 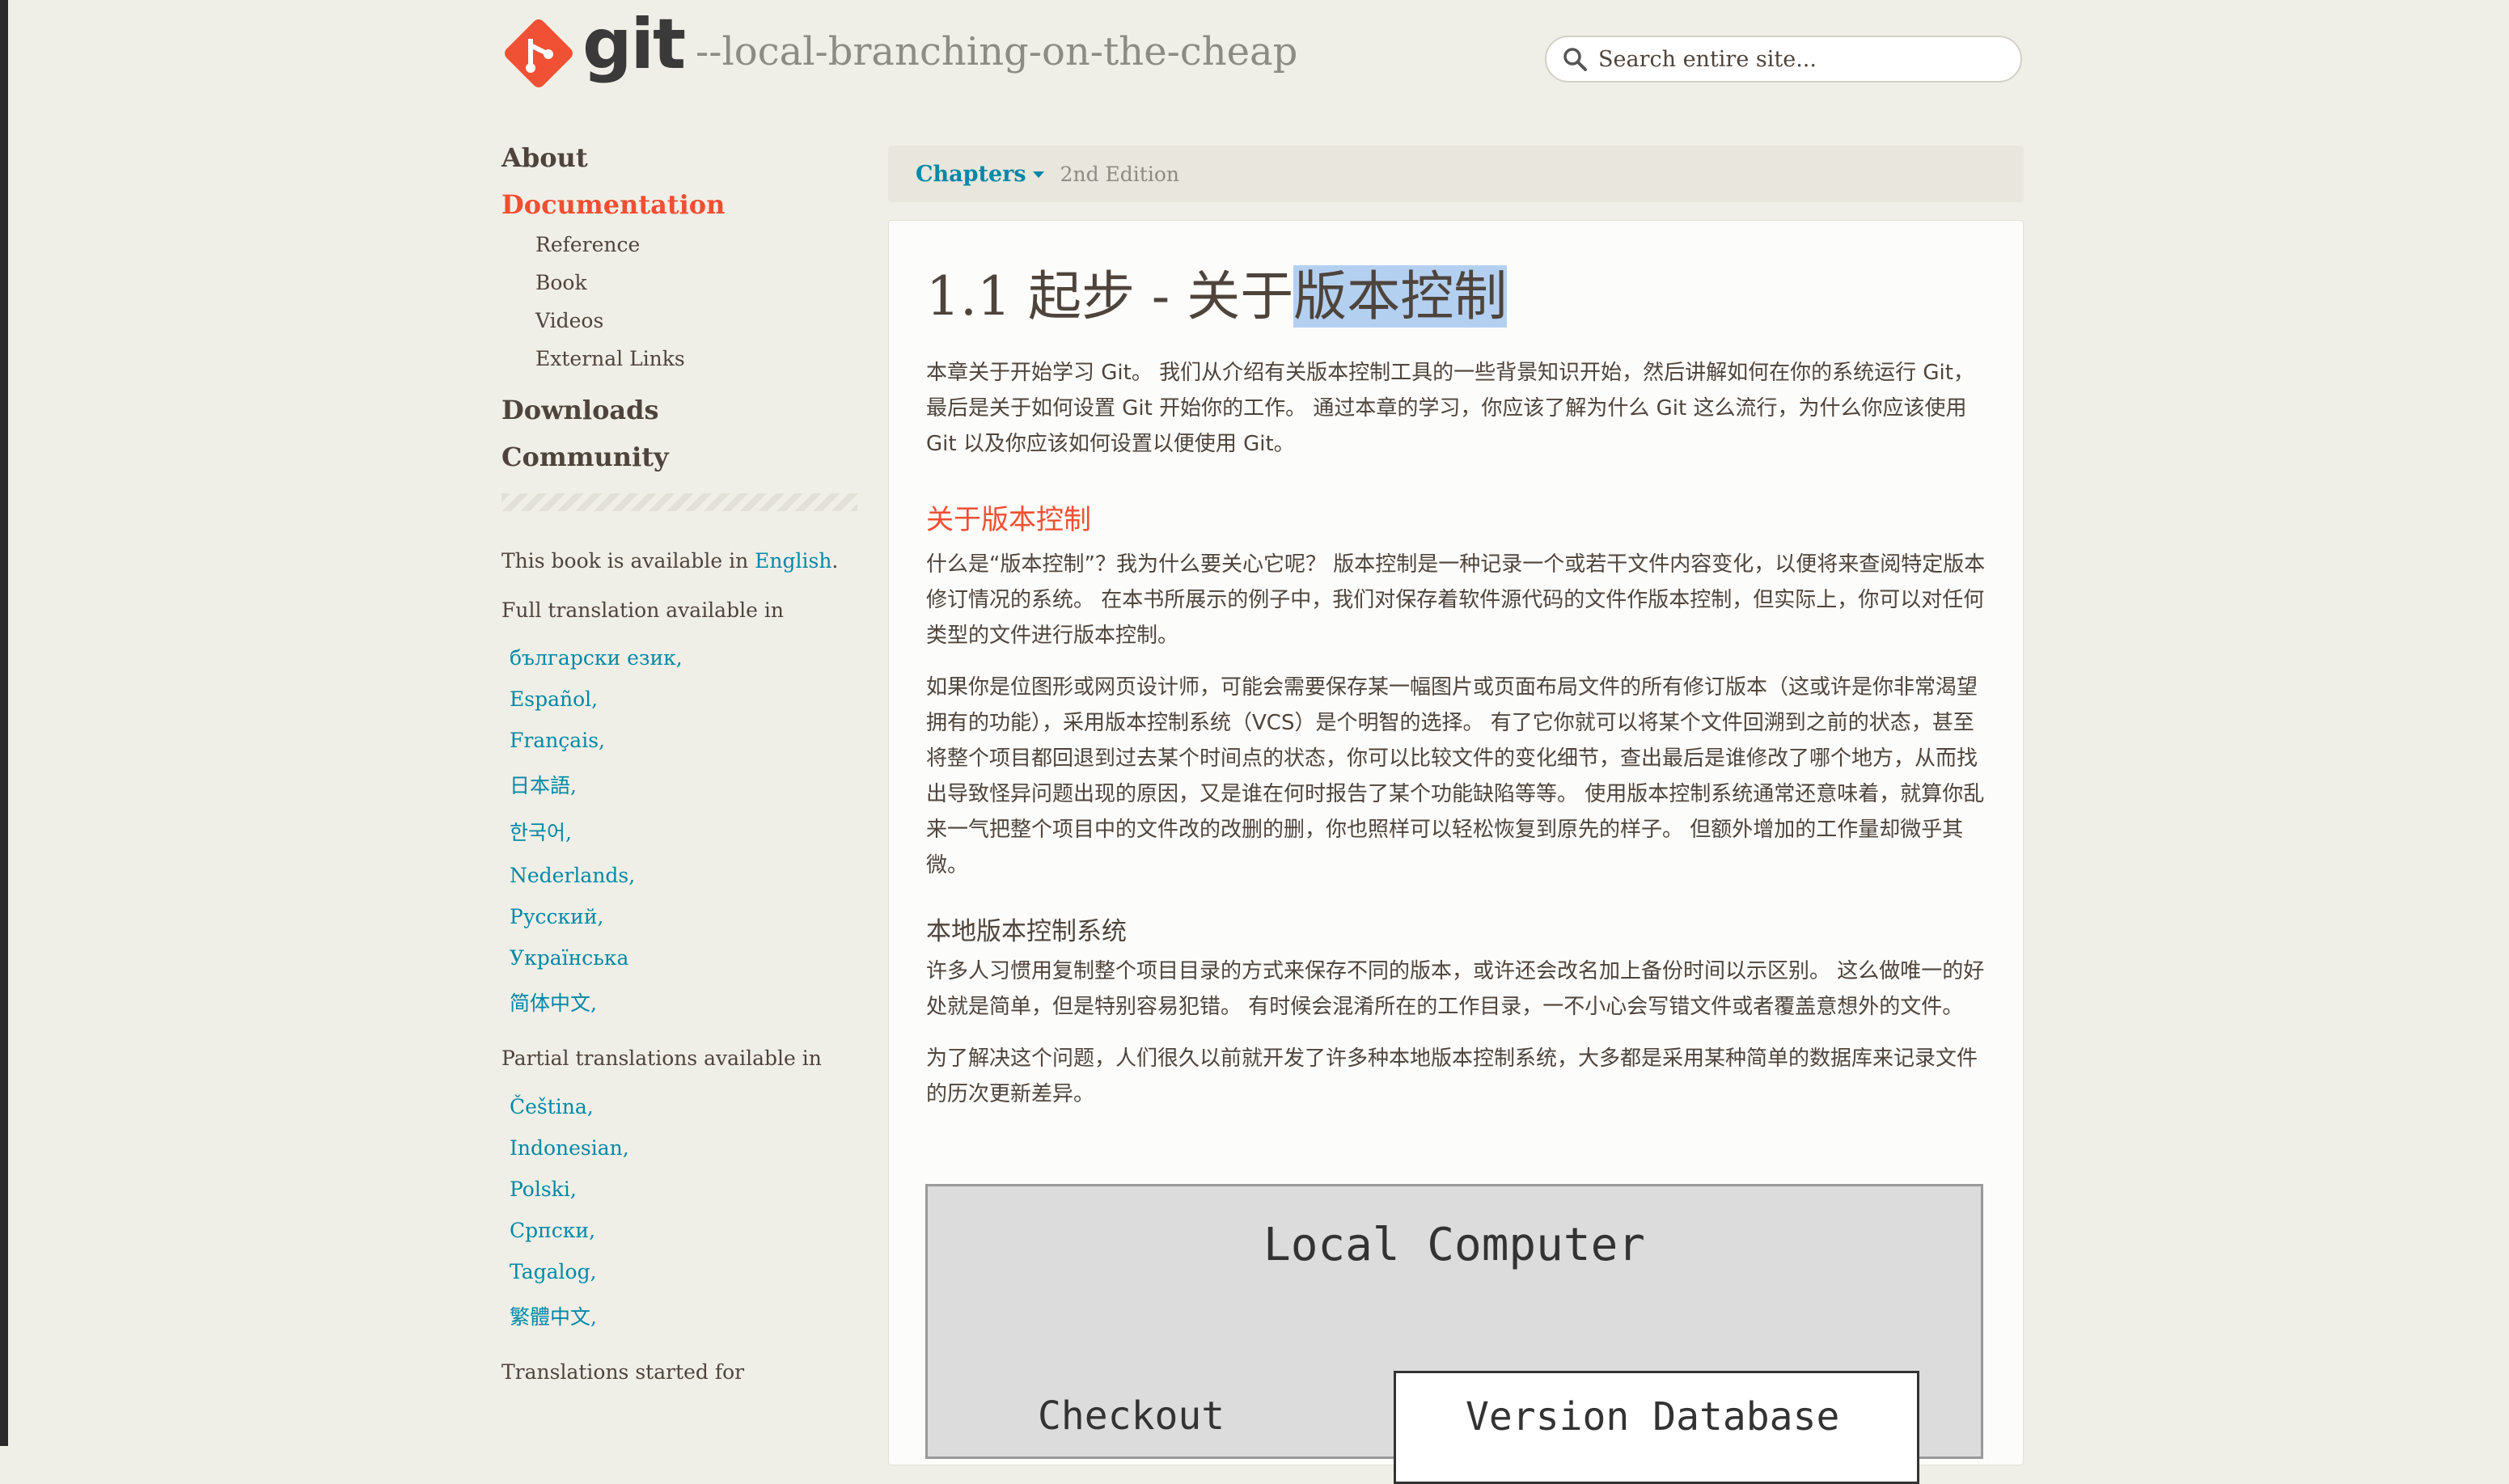 What do you see at coordinates (642, 610) in the screenshot?
I see `full-translation-label: Full translation available in` at bounding box center [642, 610].